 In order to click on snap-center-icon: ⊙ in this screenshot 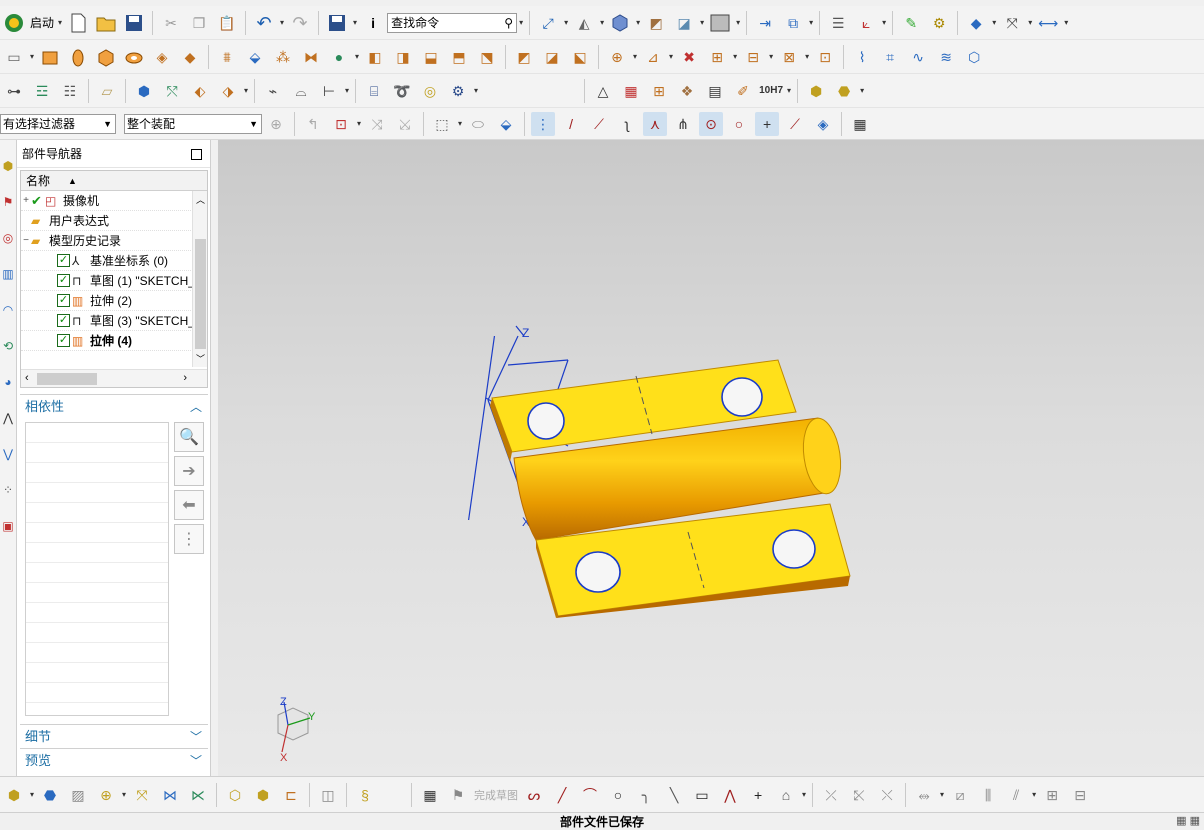, I will do `click(711, 123)`.